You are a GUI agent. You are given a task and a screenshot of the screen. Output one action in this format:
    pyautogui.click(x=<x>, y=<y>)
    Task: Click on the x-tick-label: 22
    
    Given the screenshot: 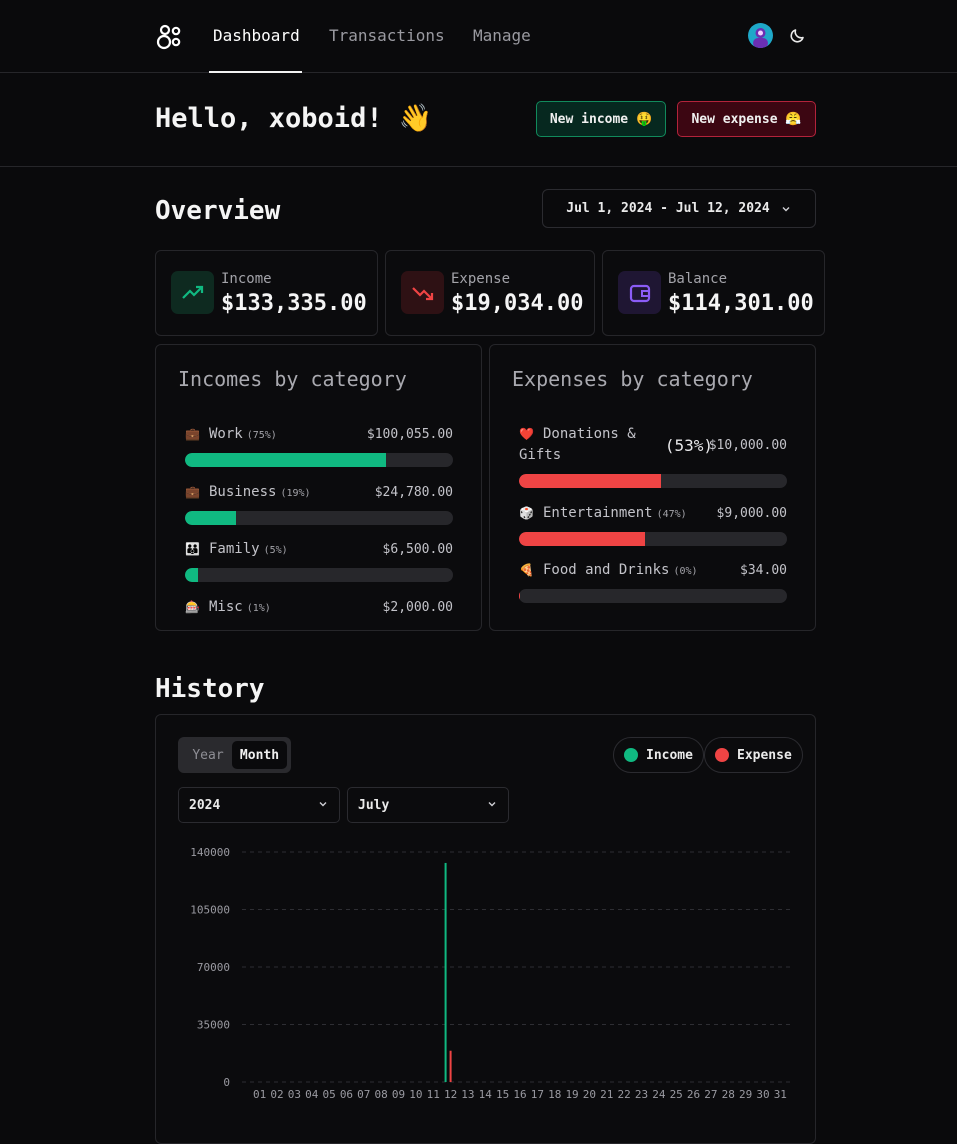 What is the action you would take?
    pyautogui.click(x=624, y=1094)
    